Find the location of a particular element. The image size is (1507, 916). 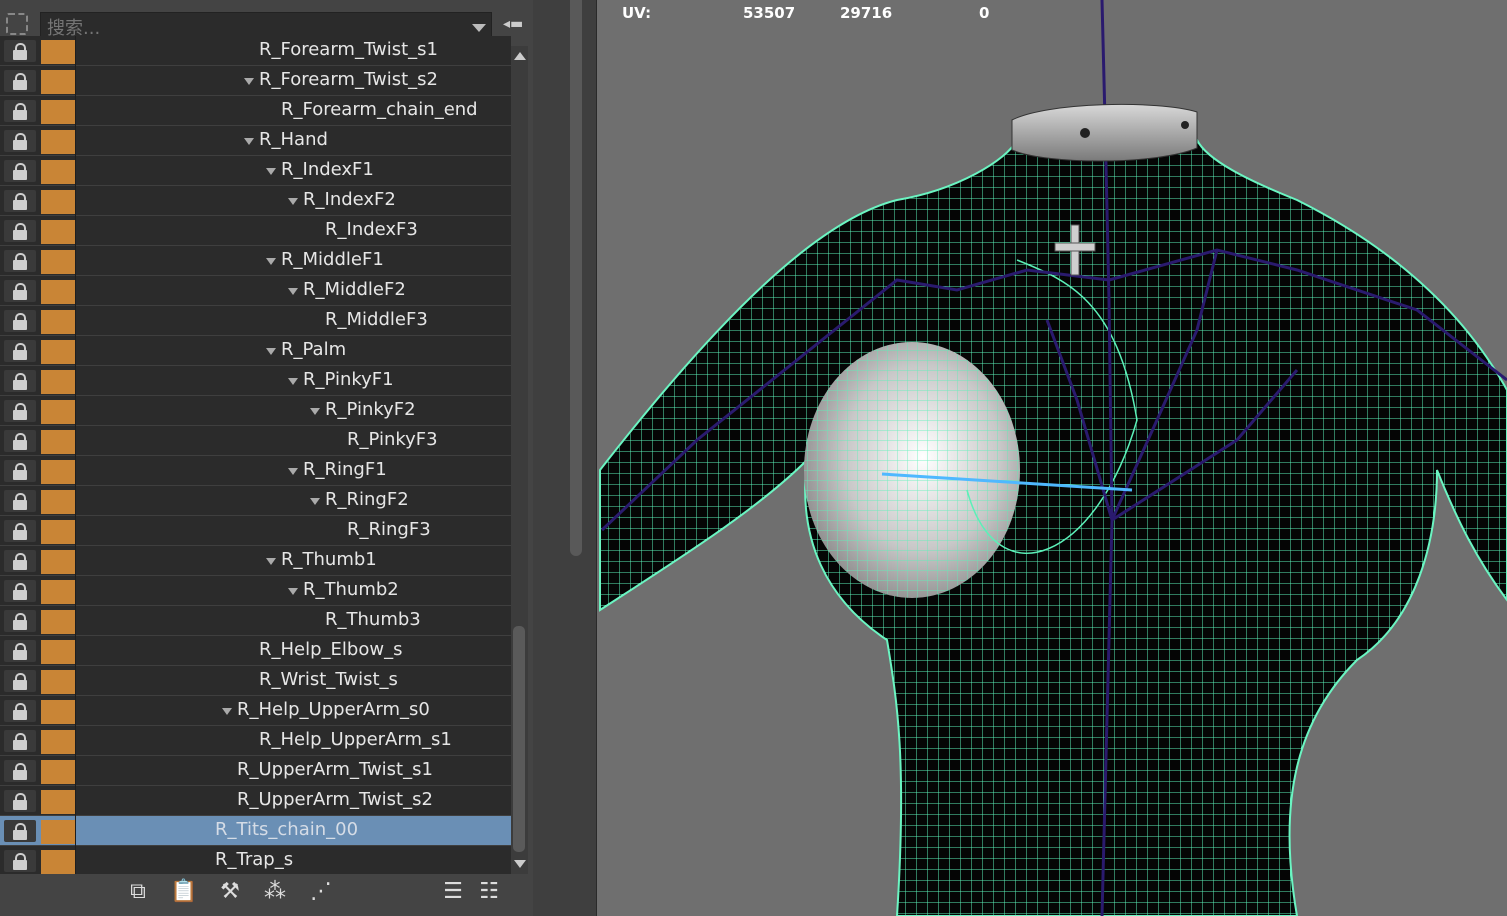

scroll-up-arrow-icon is located at coordinates (520, 56).